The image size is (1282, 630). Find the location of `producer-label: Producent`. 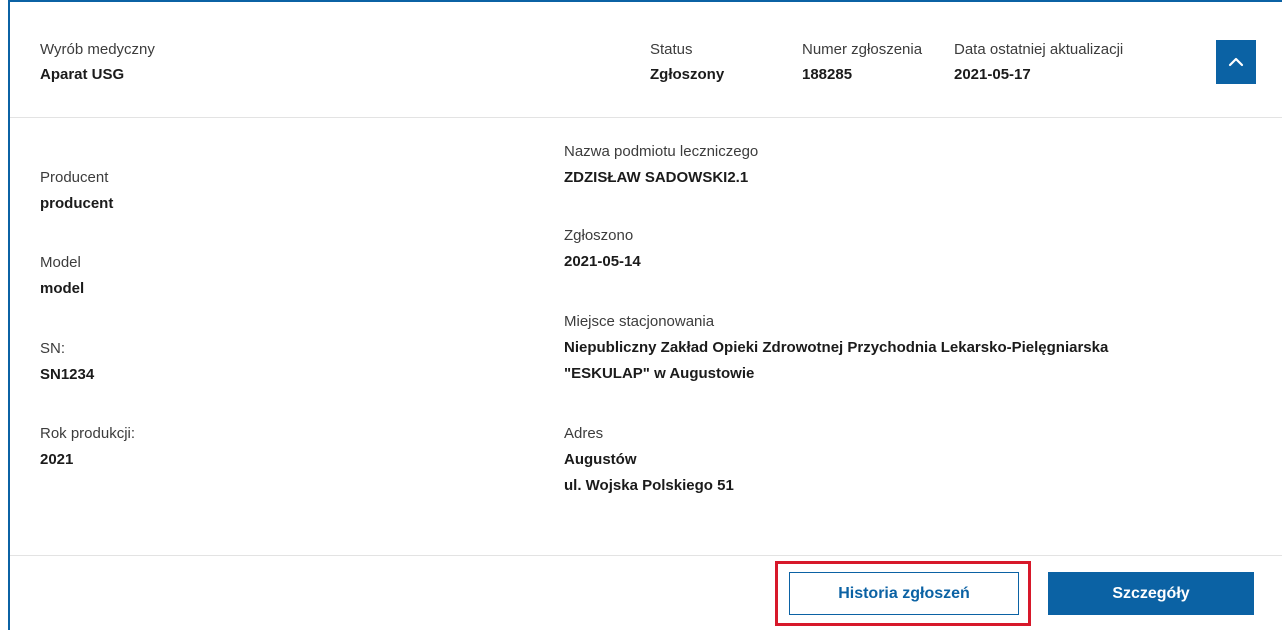

producer-label: Producent is located at coordinates (74, 177).